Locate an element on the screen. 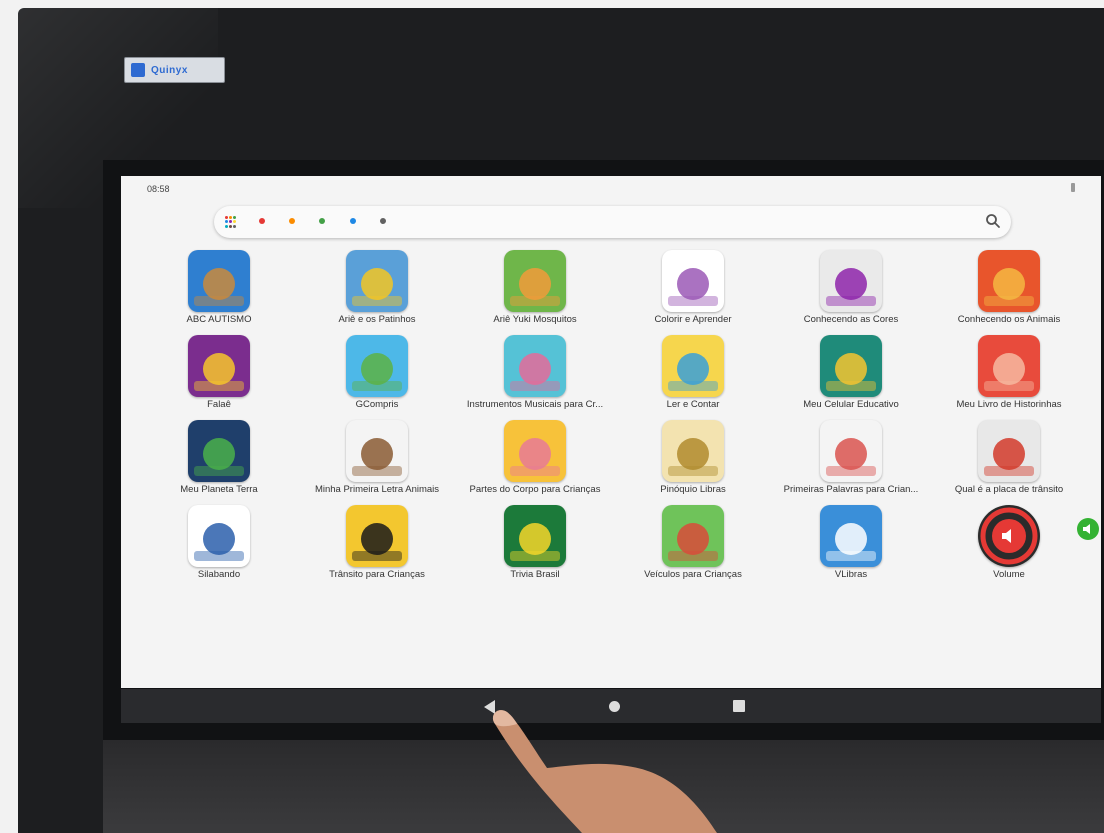 This screenshot has height=833, width=1104. app-tr-nsito-para-crian-as: Trânsito para Crianças is located at coordinates (377, 542).